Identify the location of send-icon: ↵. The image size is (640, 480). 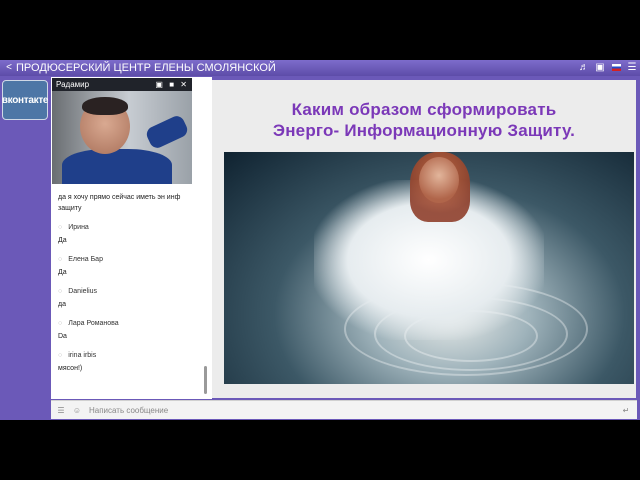
(626, 410).